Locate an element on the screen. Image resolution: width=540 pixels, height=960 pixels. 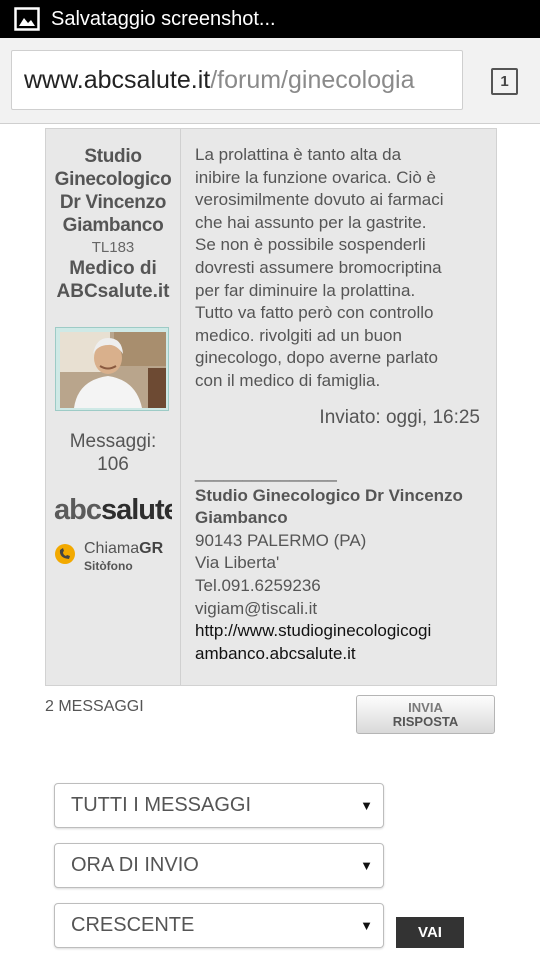
address-bar: www.abcsalute.it/forum/ginecologia is located at coordinates (237, 80).